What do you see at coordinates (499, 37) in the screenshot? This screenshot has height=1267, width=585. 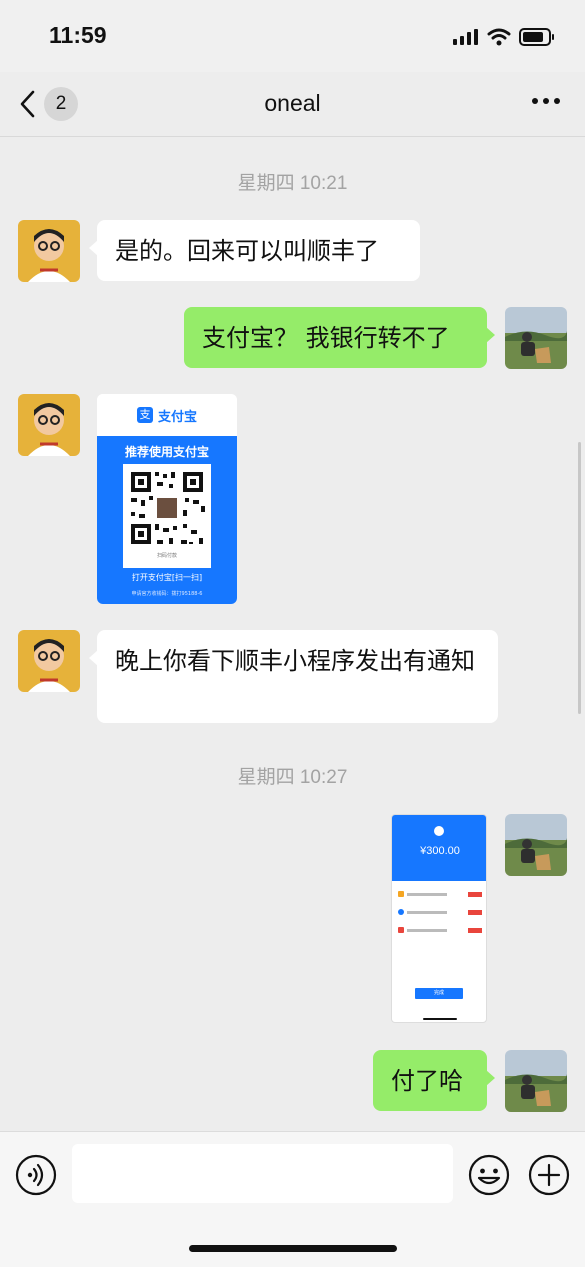 I see `wifi-icon` at bounding box center [499, 37].